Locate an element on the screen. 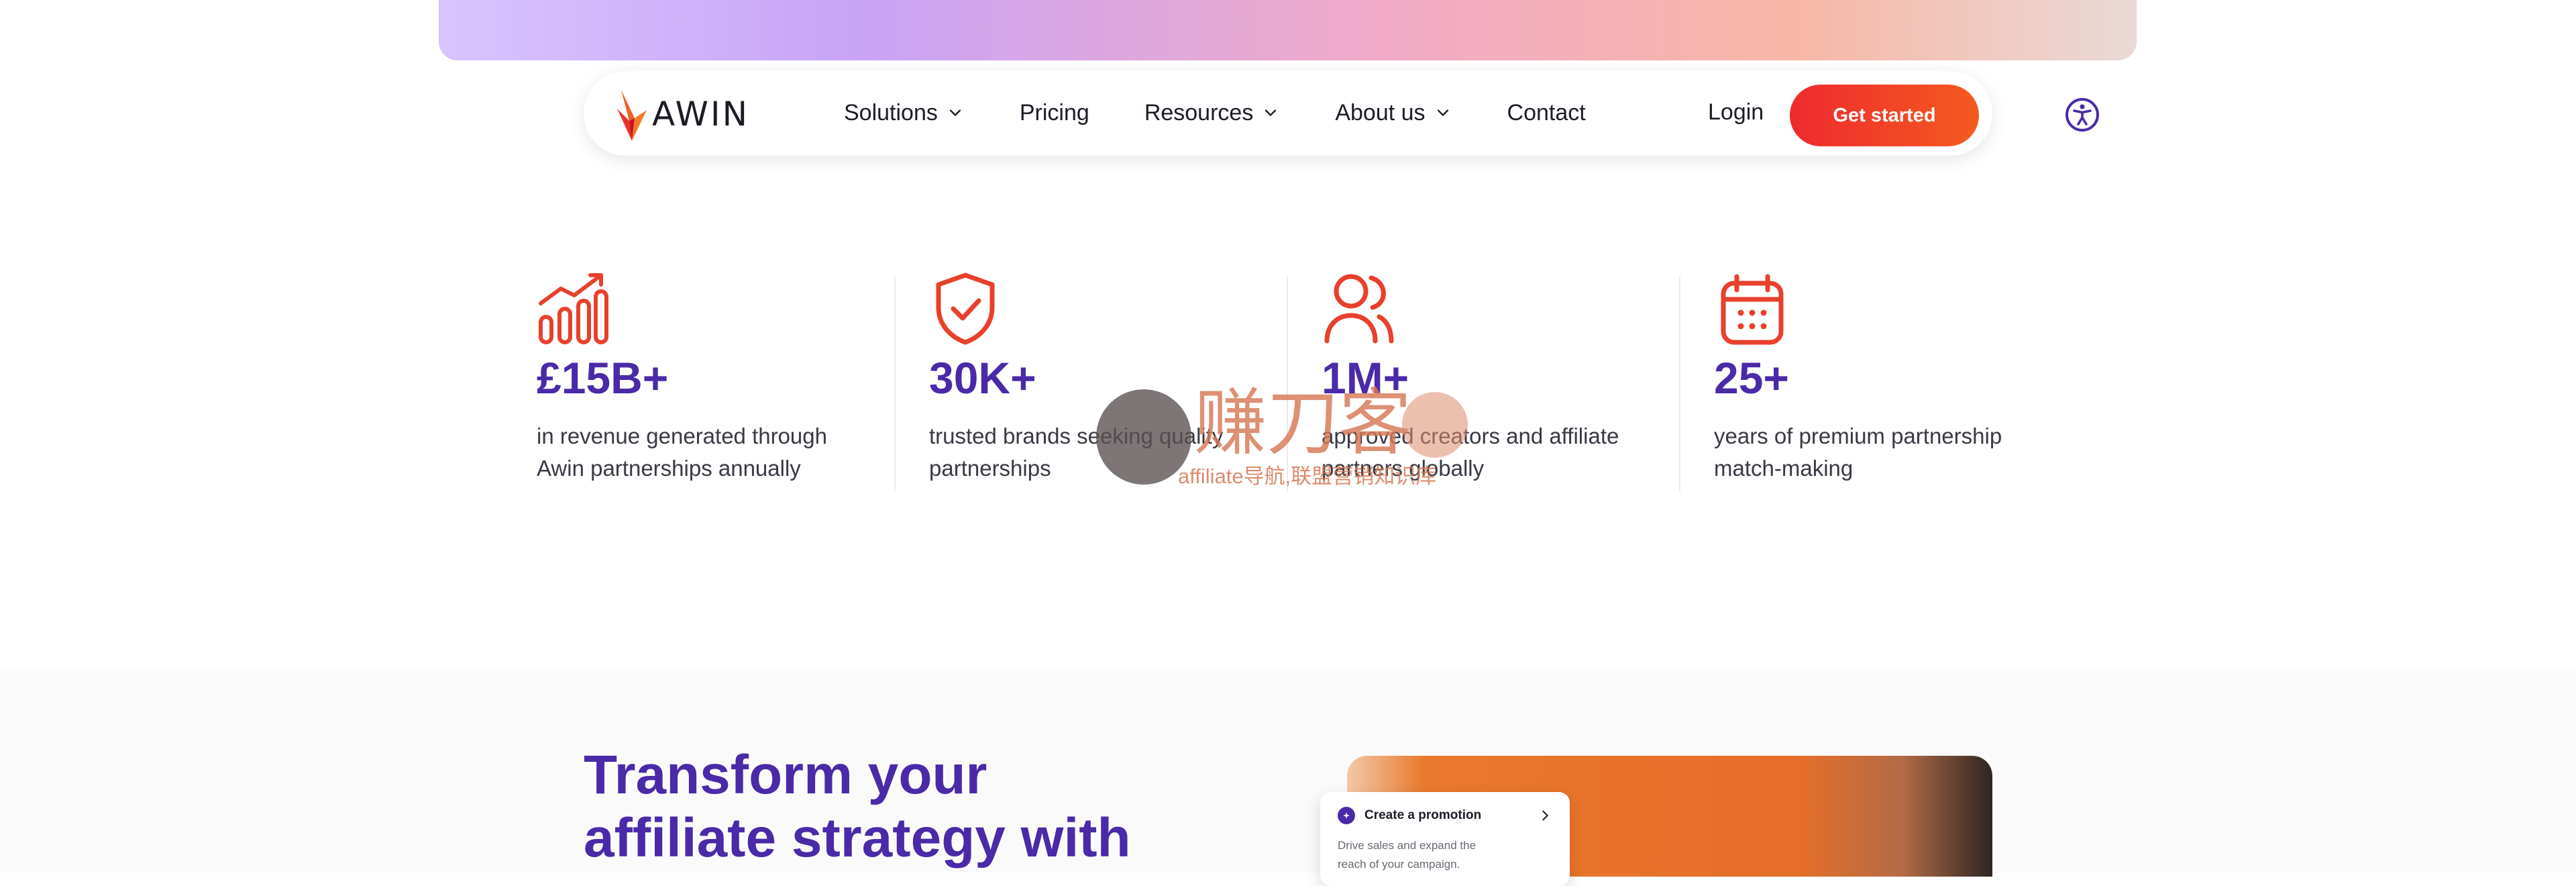  nav-about-us: About us is located at coordinates (1393, 113).